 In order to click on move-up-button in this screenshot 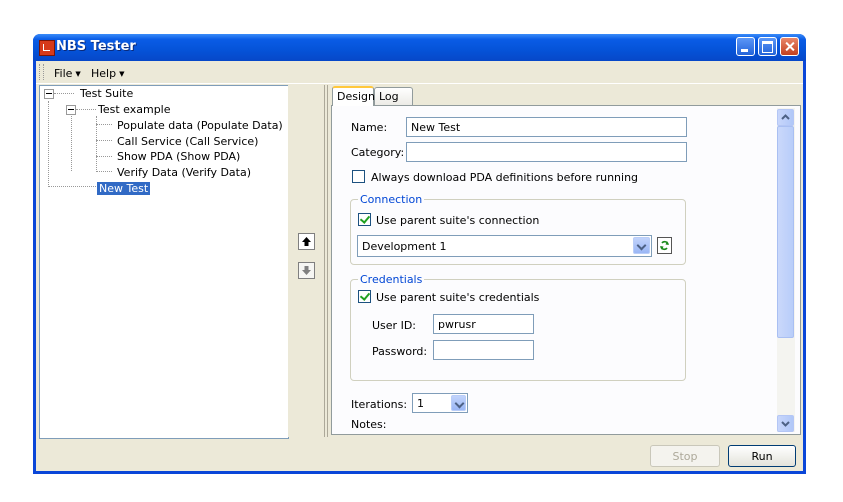, I will do `click(306, 241)`.